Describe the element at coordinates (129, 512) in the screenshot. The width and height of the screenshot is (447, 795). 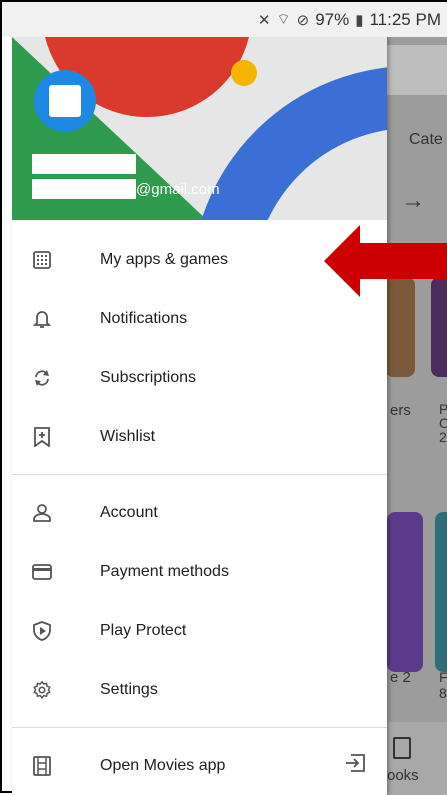
I see `menu-item-label: Account` at that location.